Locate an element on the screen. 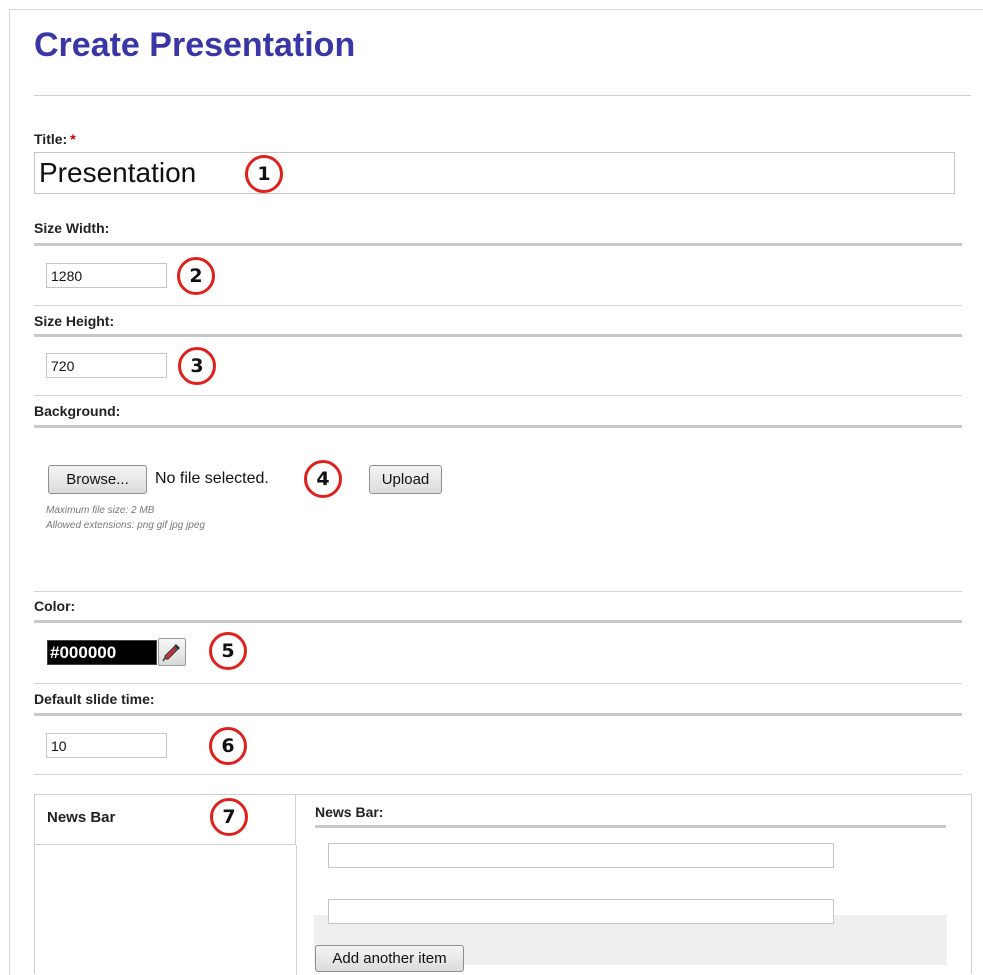 This screenshot has height=975, width=983. size-width-label: Size Width: is located at coordinates (72, 228).